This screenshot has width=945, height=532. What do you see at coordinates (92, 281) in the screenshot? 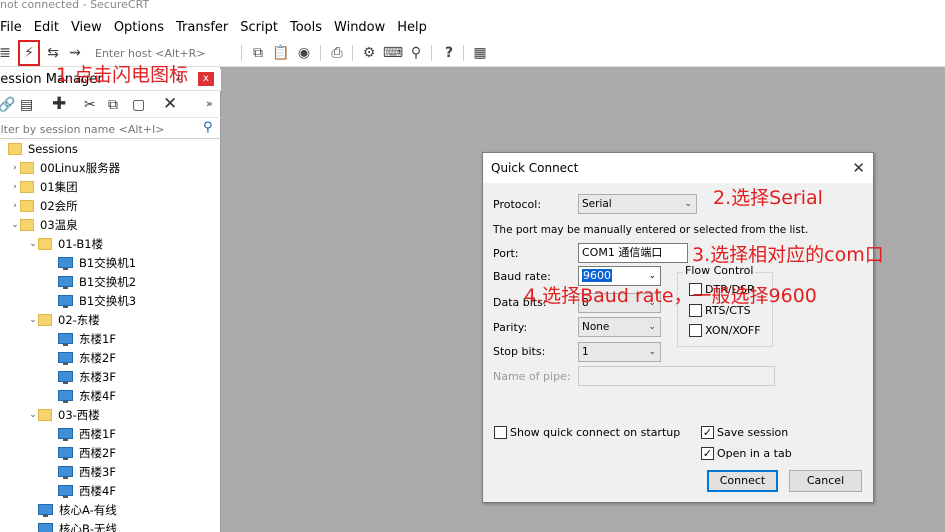
I see `tree-session: B1交换机2` at bounding box center [92, 281].